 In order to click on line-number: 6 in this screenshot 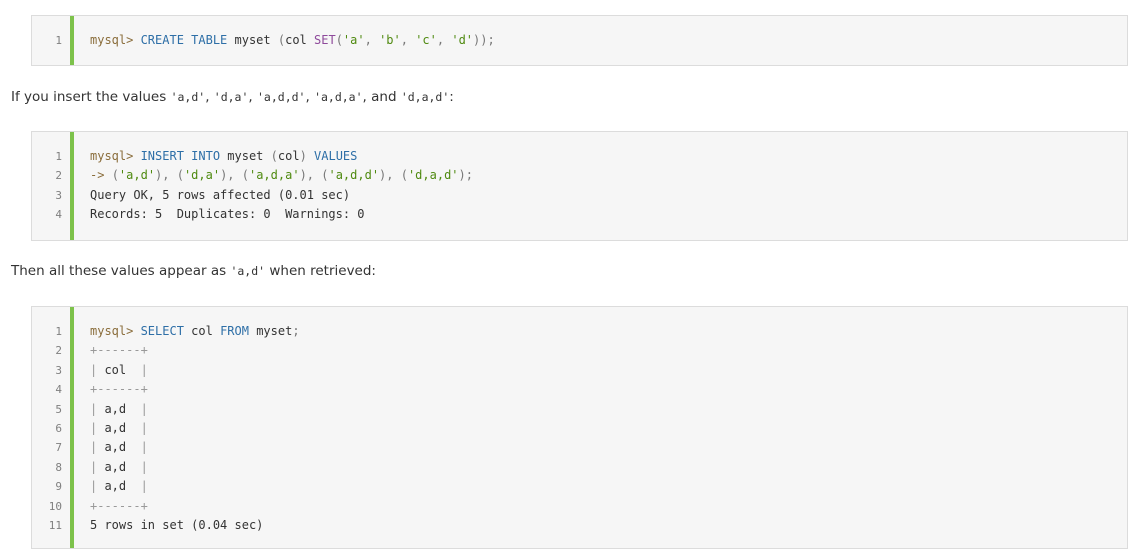, I will do `click(58, 428)`.